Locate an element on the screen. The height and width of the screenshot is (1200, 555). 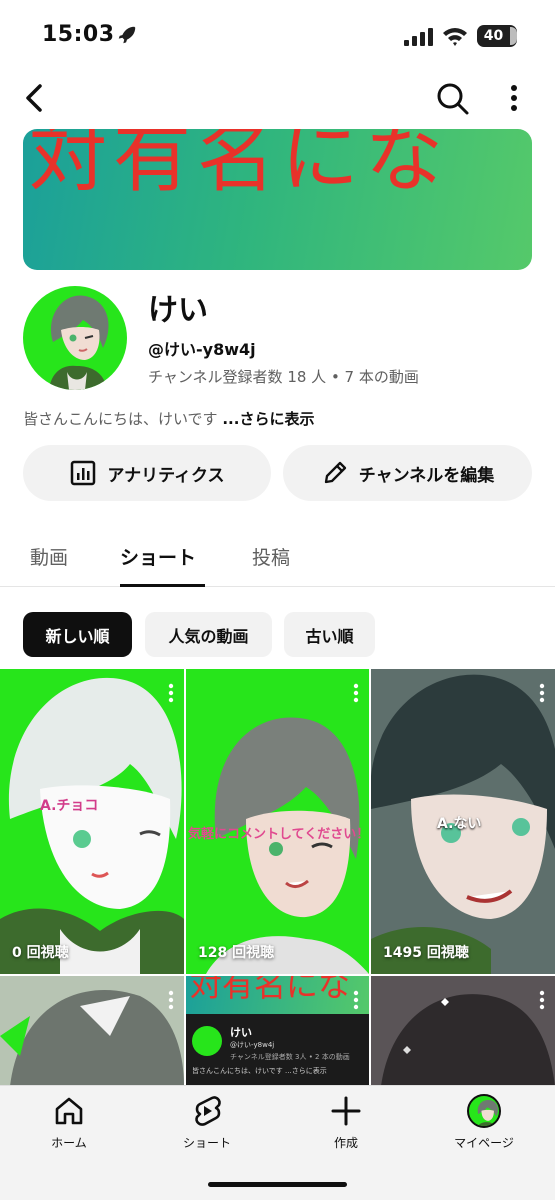
short-views: 128 回視聴 is located at coordinates (236, 953).